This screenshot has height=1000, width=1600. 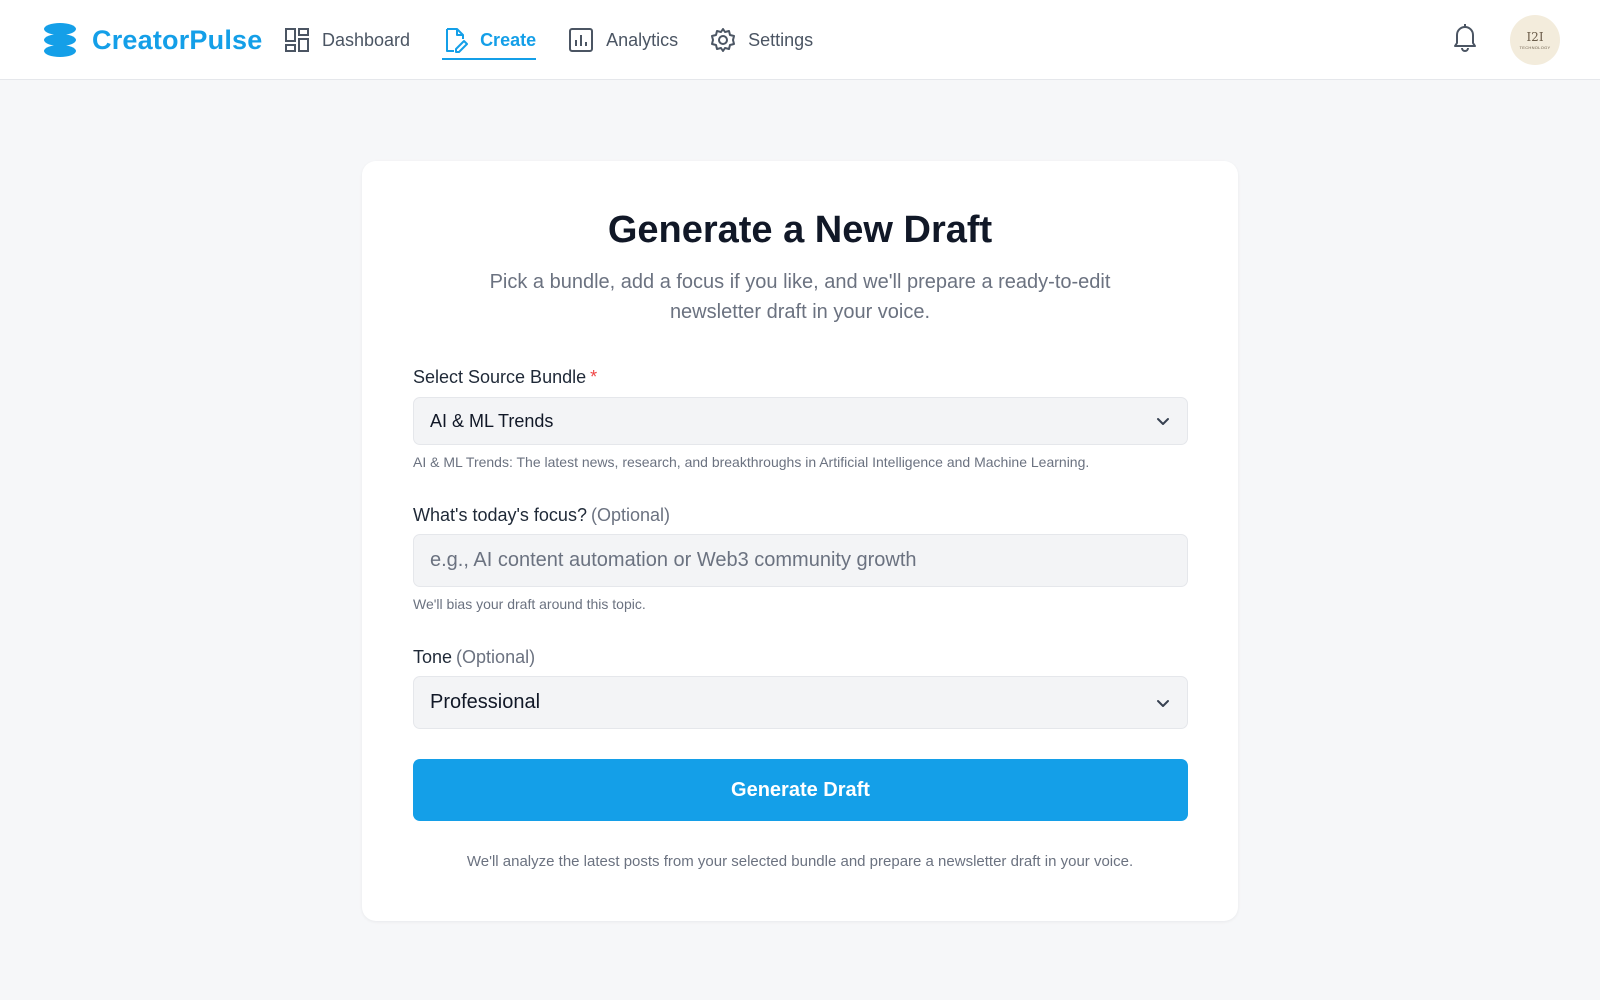 I want to click on brand: CreatorPulse, so click(x=152, y=40).